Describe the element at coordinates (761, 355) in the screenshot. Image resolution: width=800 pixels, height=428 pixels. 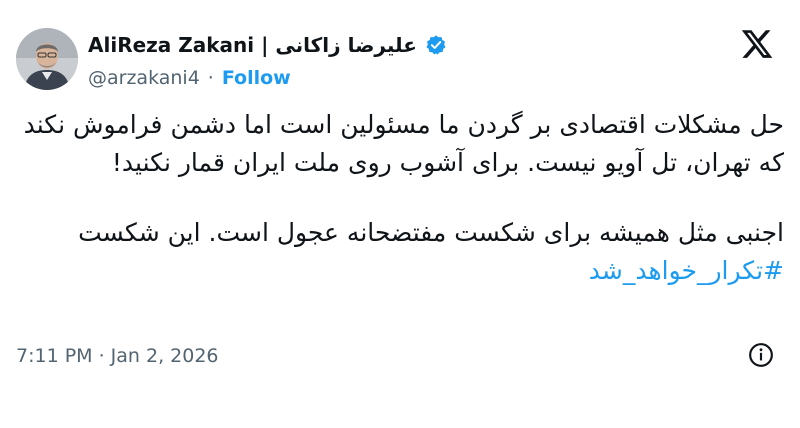
I see `info-icon` at that location.